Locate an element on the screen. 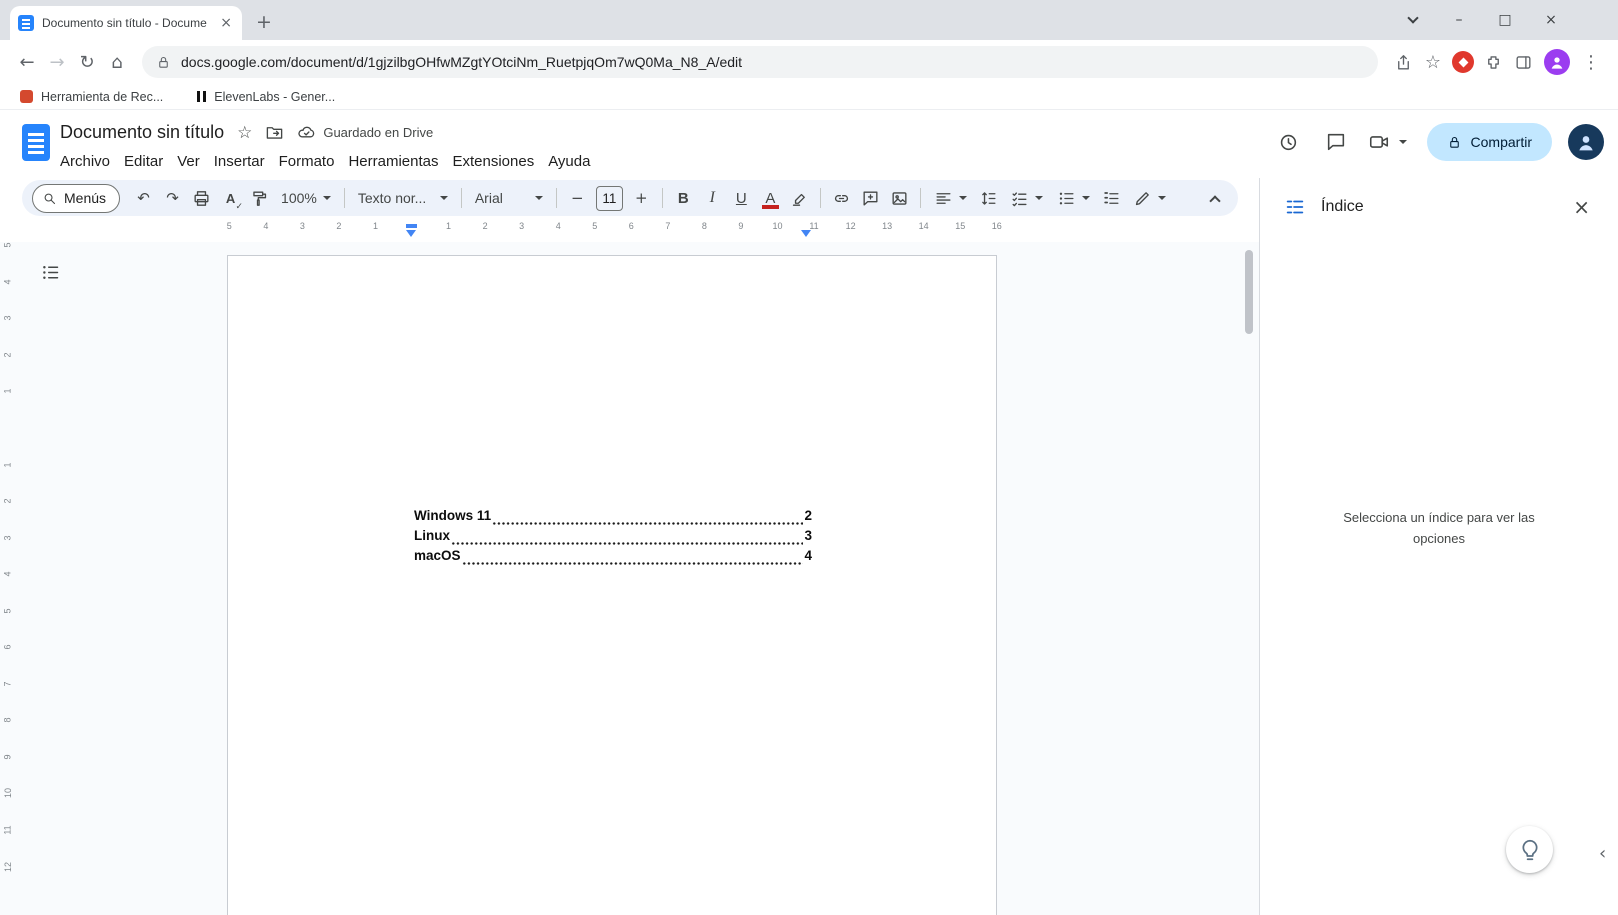  vertical-scrollbar is located at coordinates (1249, 578).